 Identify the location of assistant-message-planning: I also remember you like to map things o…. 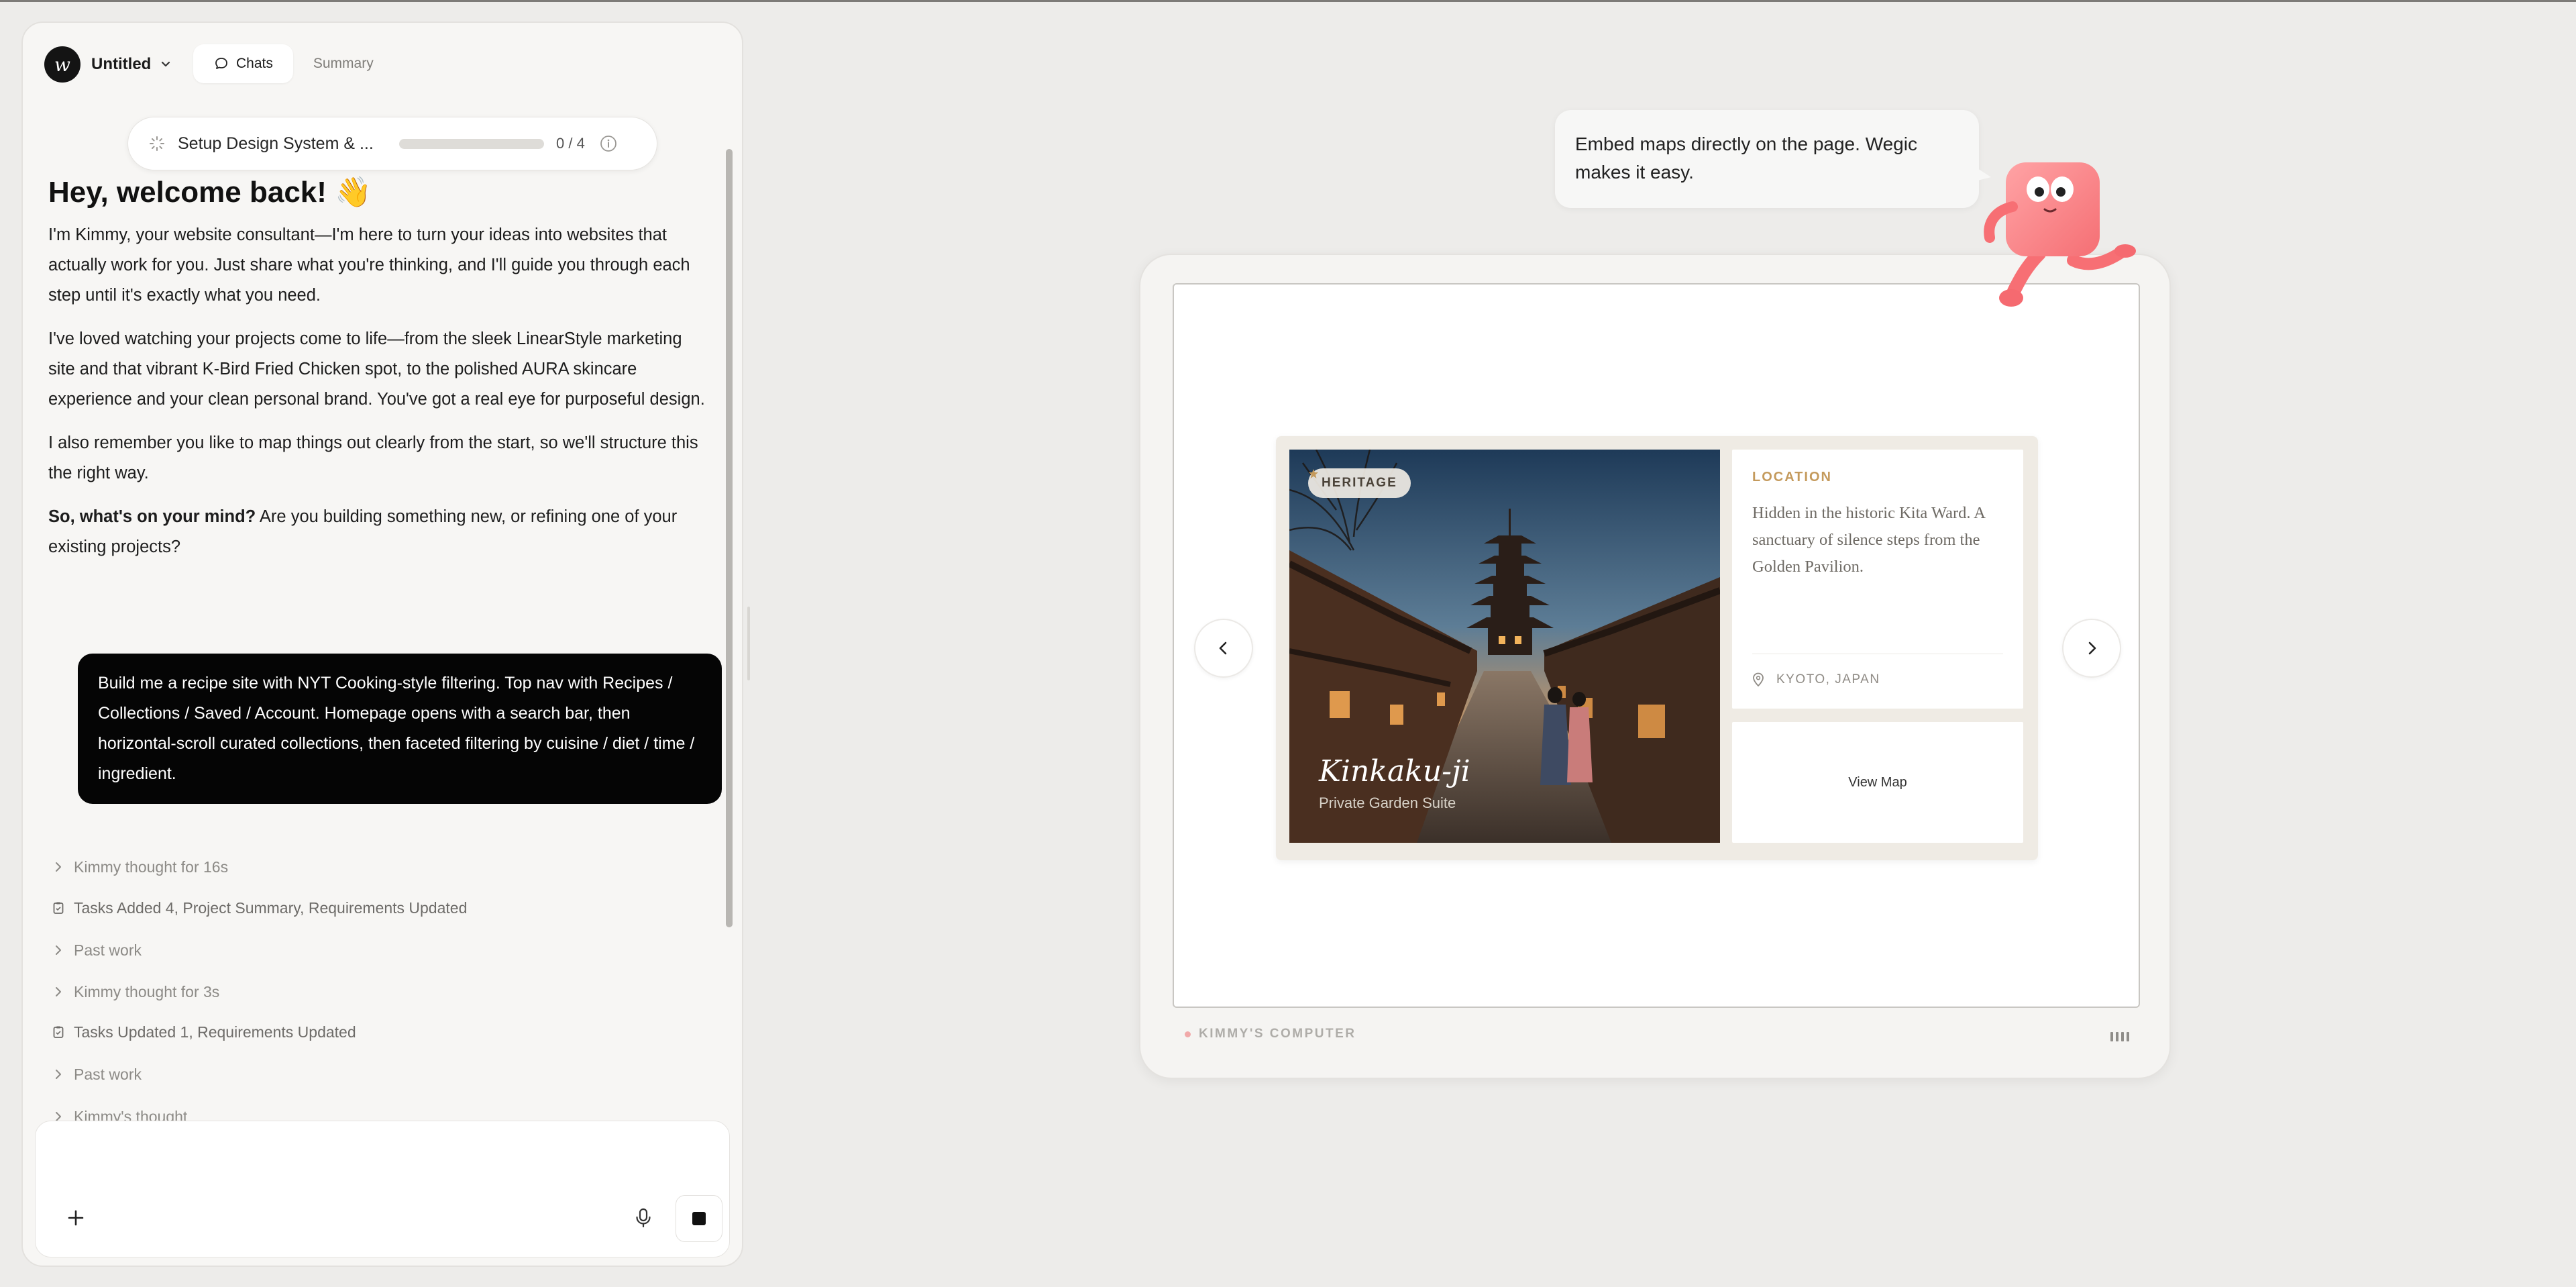
(373, 457).